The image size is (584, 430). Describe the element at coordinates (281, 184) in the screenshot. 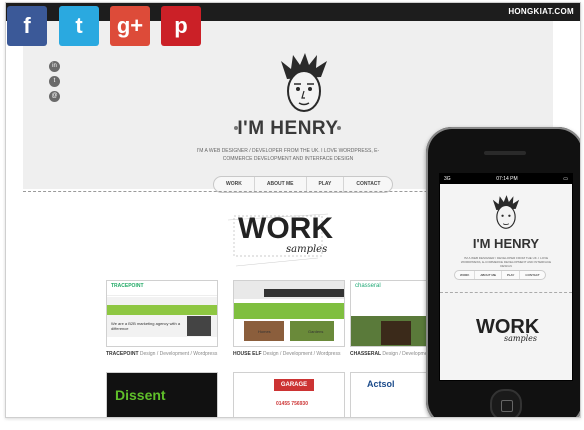

I see `nav-about-me: ABOUT ME` at that location.